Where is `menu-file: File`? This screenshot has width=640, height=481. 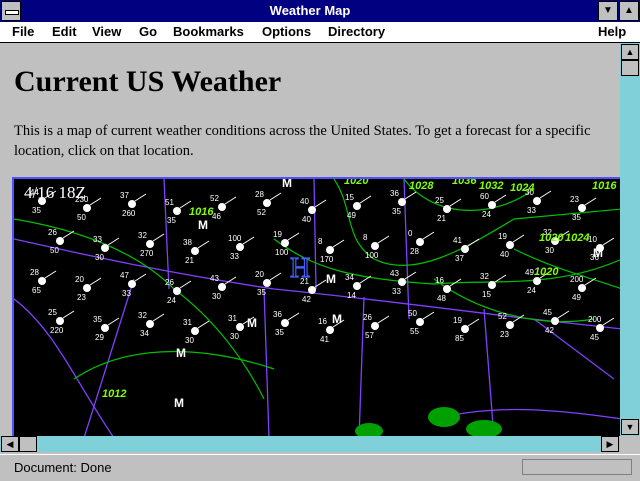 menu-file: File is located at coordinates (23, 31).